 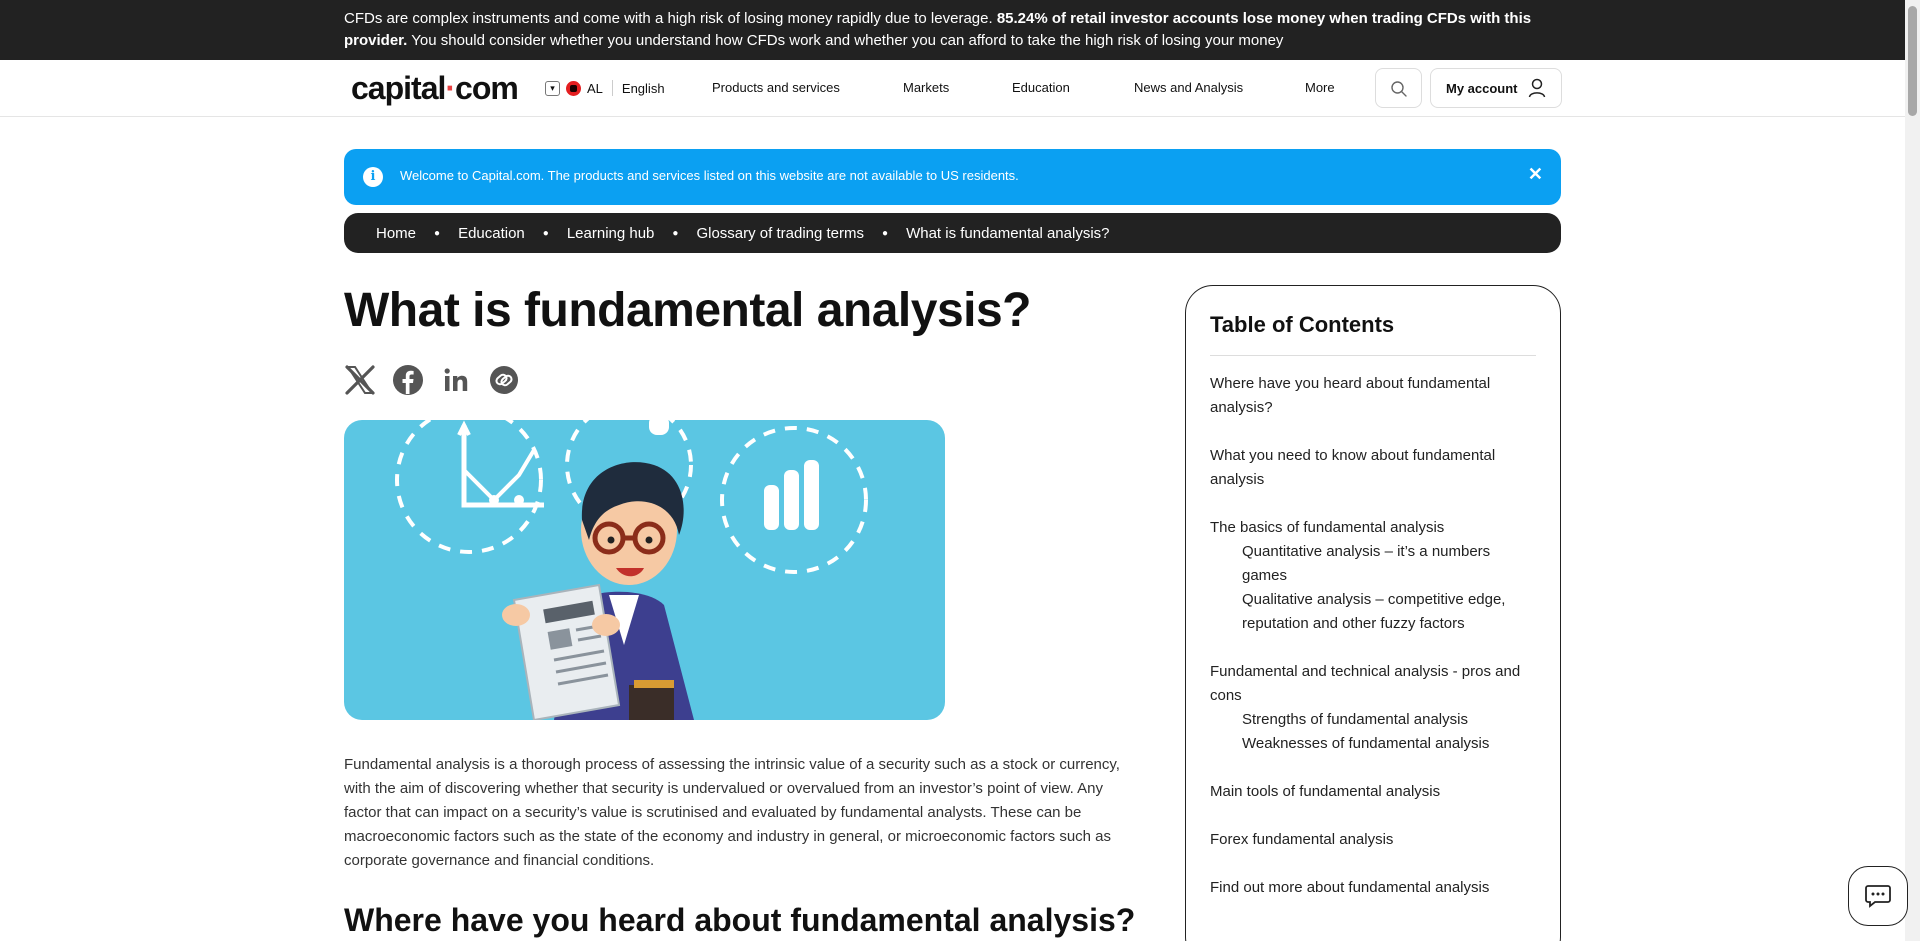 I want to click on toc-subitem: Strengths of fundamental analysis, so click(x=1373, y=720).